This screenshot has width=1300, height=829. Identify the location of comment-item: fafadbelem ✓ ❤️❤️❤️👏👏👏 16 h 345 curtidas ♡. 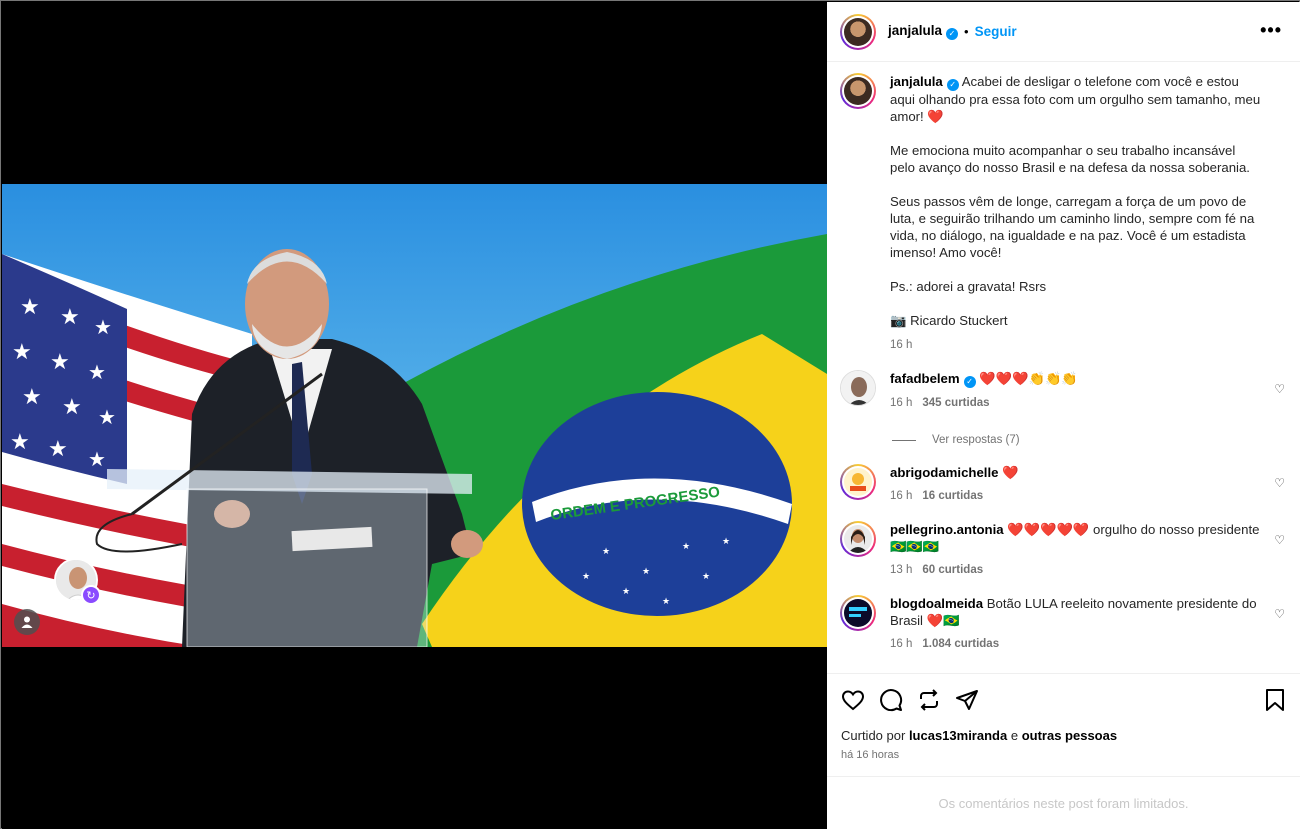
(1064, 391).